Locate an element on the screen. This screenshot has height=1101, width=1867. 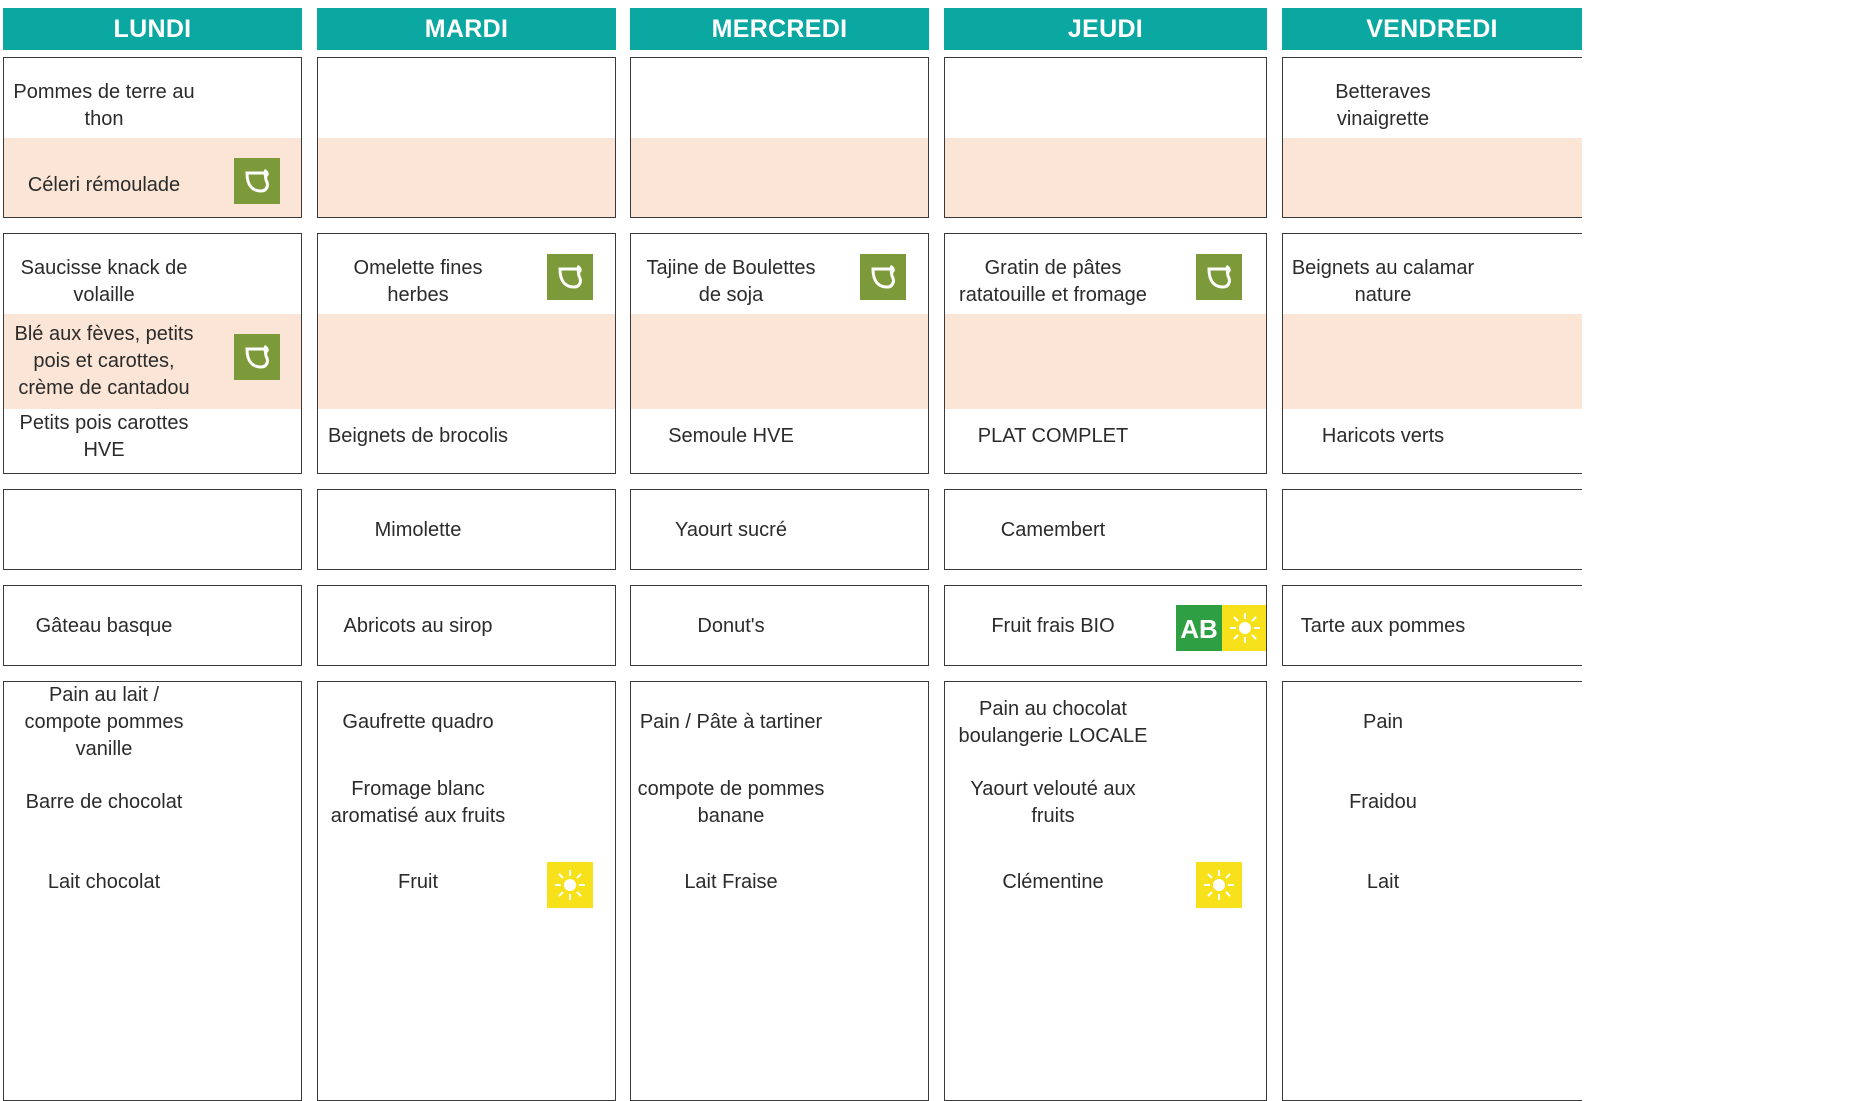
day-header-mercredi: MERCREDI is located at coordinates (779, 29).